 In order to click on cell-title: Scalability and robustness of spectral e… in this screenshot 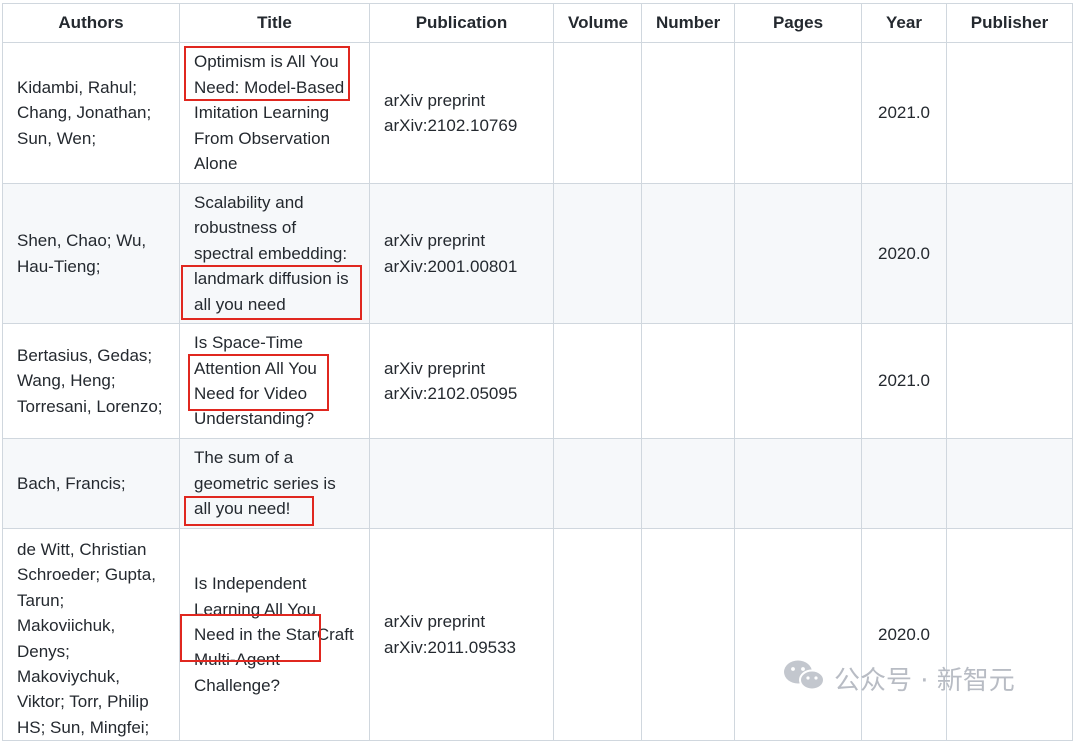, I will do `click(274, 253)`.